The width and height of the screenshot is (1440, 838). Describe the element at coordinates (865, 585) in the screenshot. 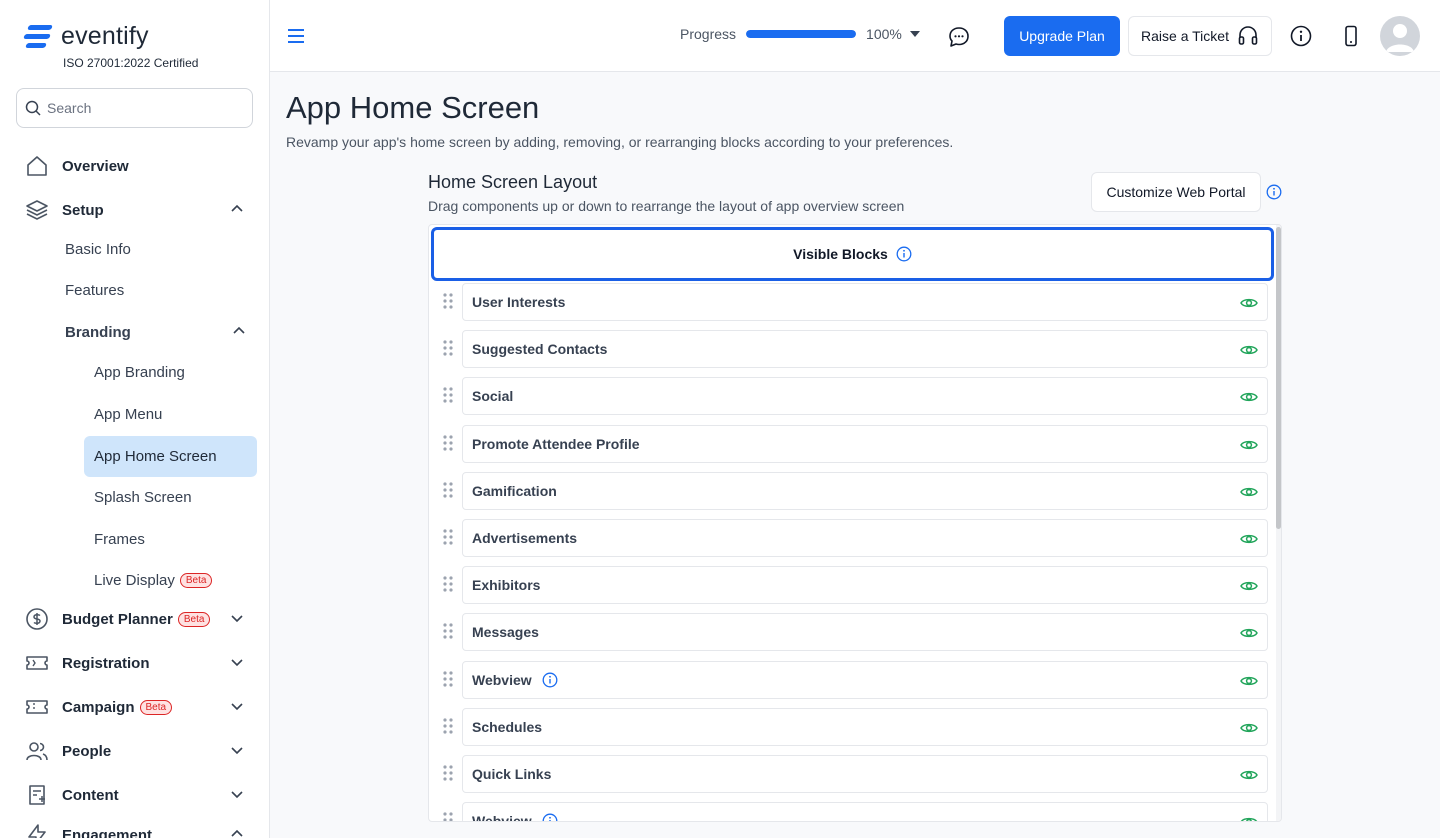

I see `block-item: Exhibitors` at that location.